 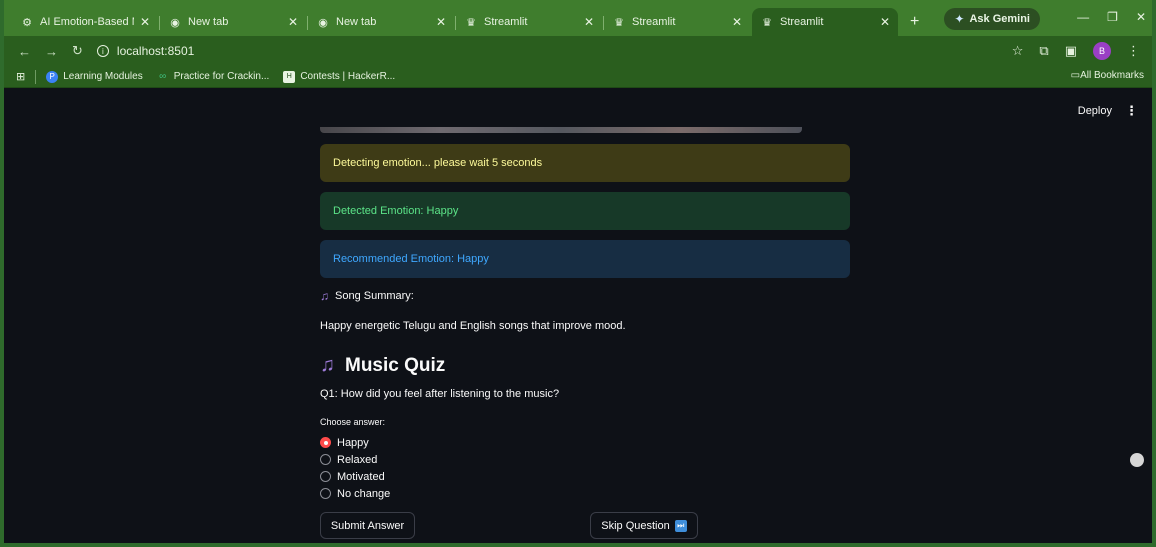 What do you see at coordinates (1102, 51) in the screenshot?
I see `profile-avatar: B` at bounding box center [1102, 51].